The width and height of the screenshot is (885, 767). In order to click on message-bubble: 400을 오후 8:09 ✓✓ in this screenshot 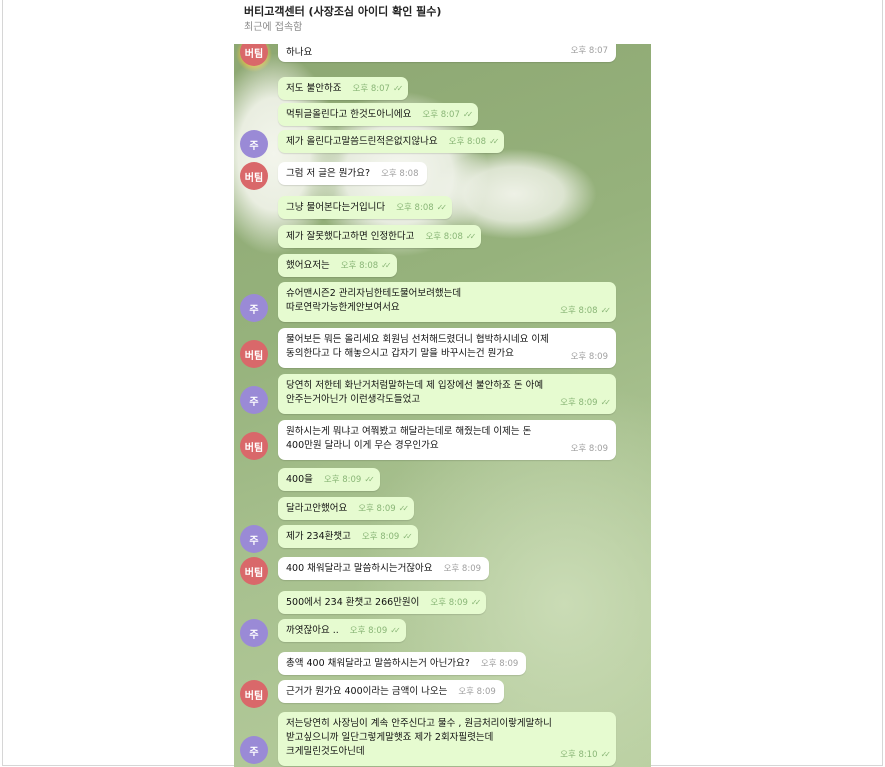, I will do `click(329, 479)`.